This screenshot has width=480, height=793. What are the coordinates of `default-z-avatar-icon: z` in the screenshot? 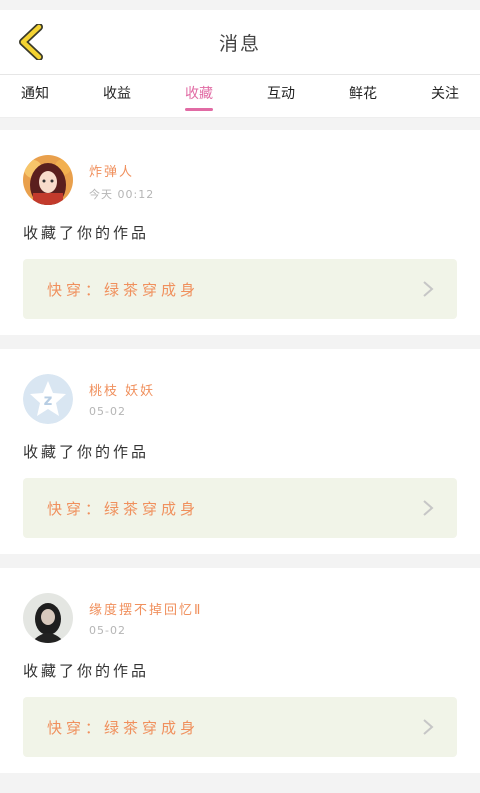 It's located at (48, 399).